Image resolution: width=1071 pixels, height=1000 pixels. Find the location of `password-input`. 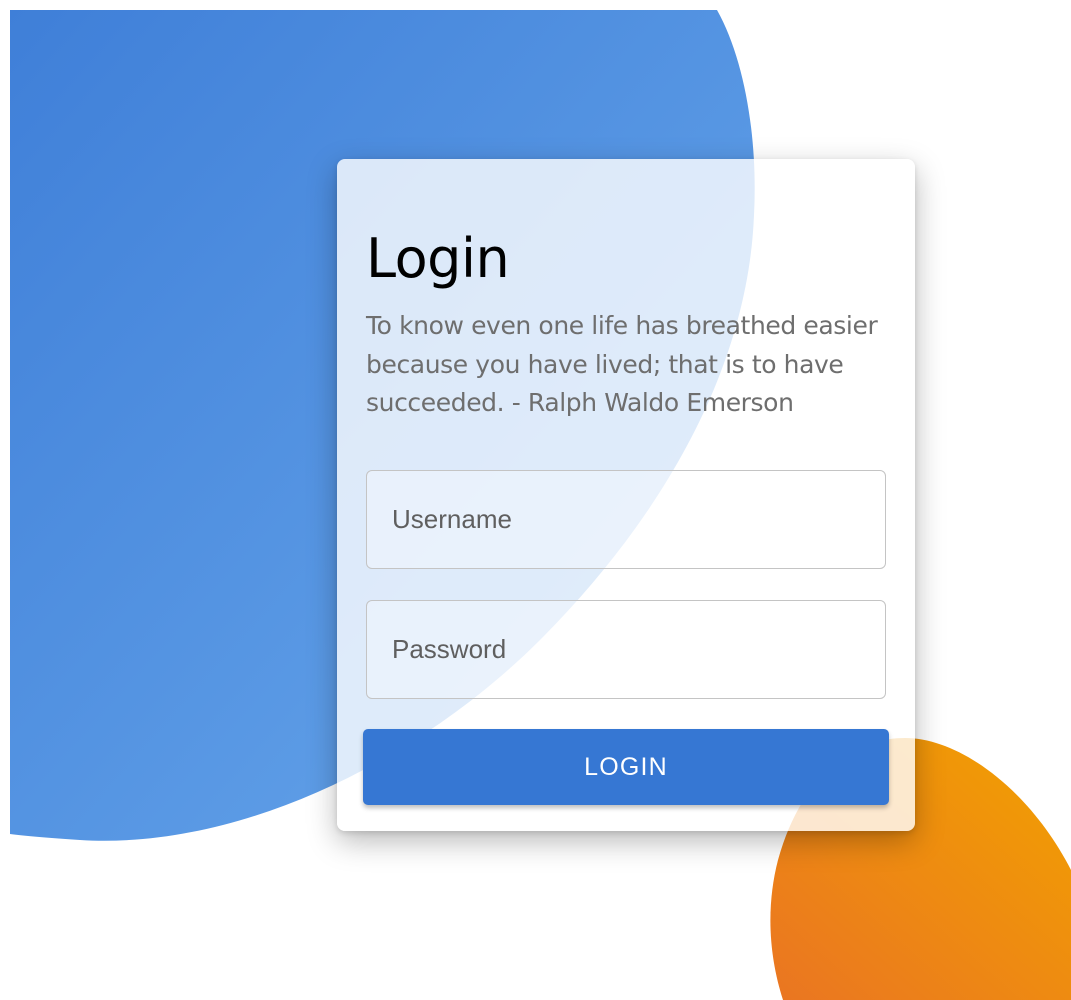

password-input is located at coordinates (626, 649).